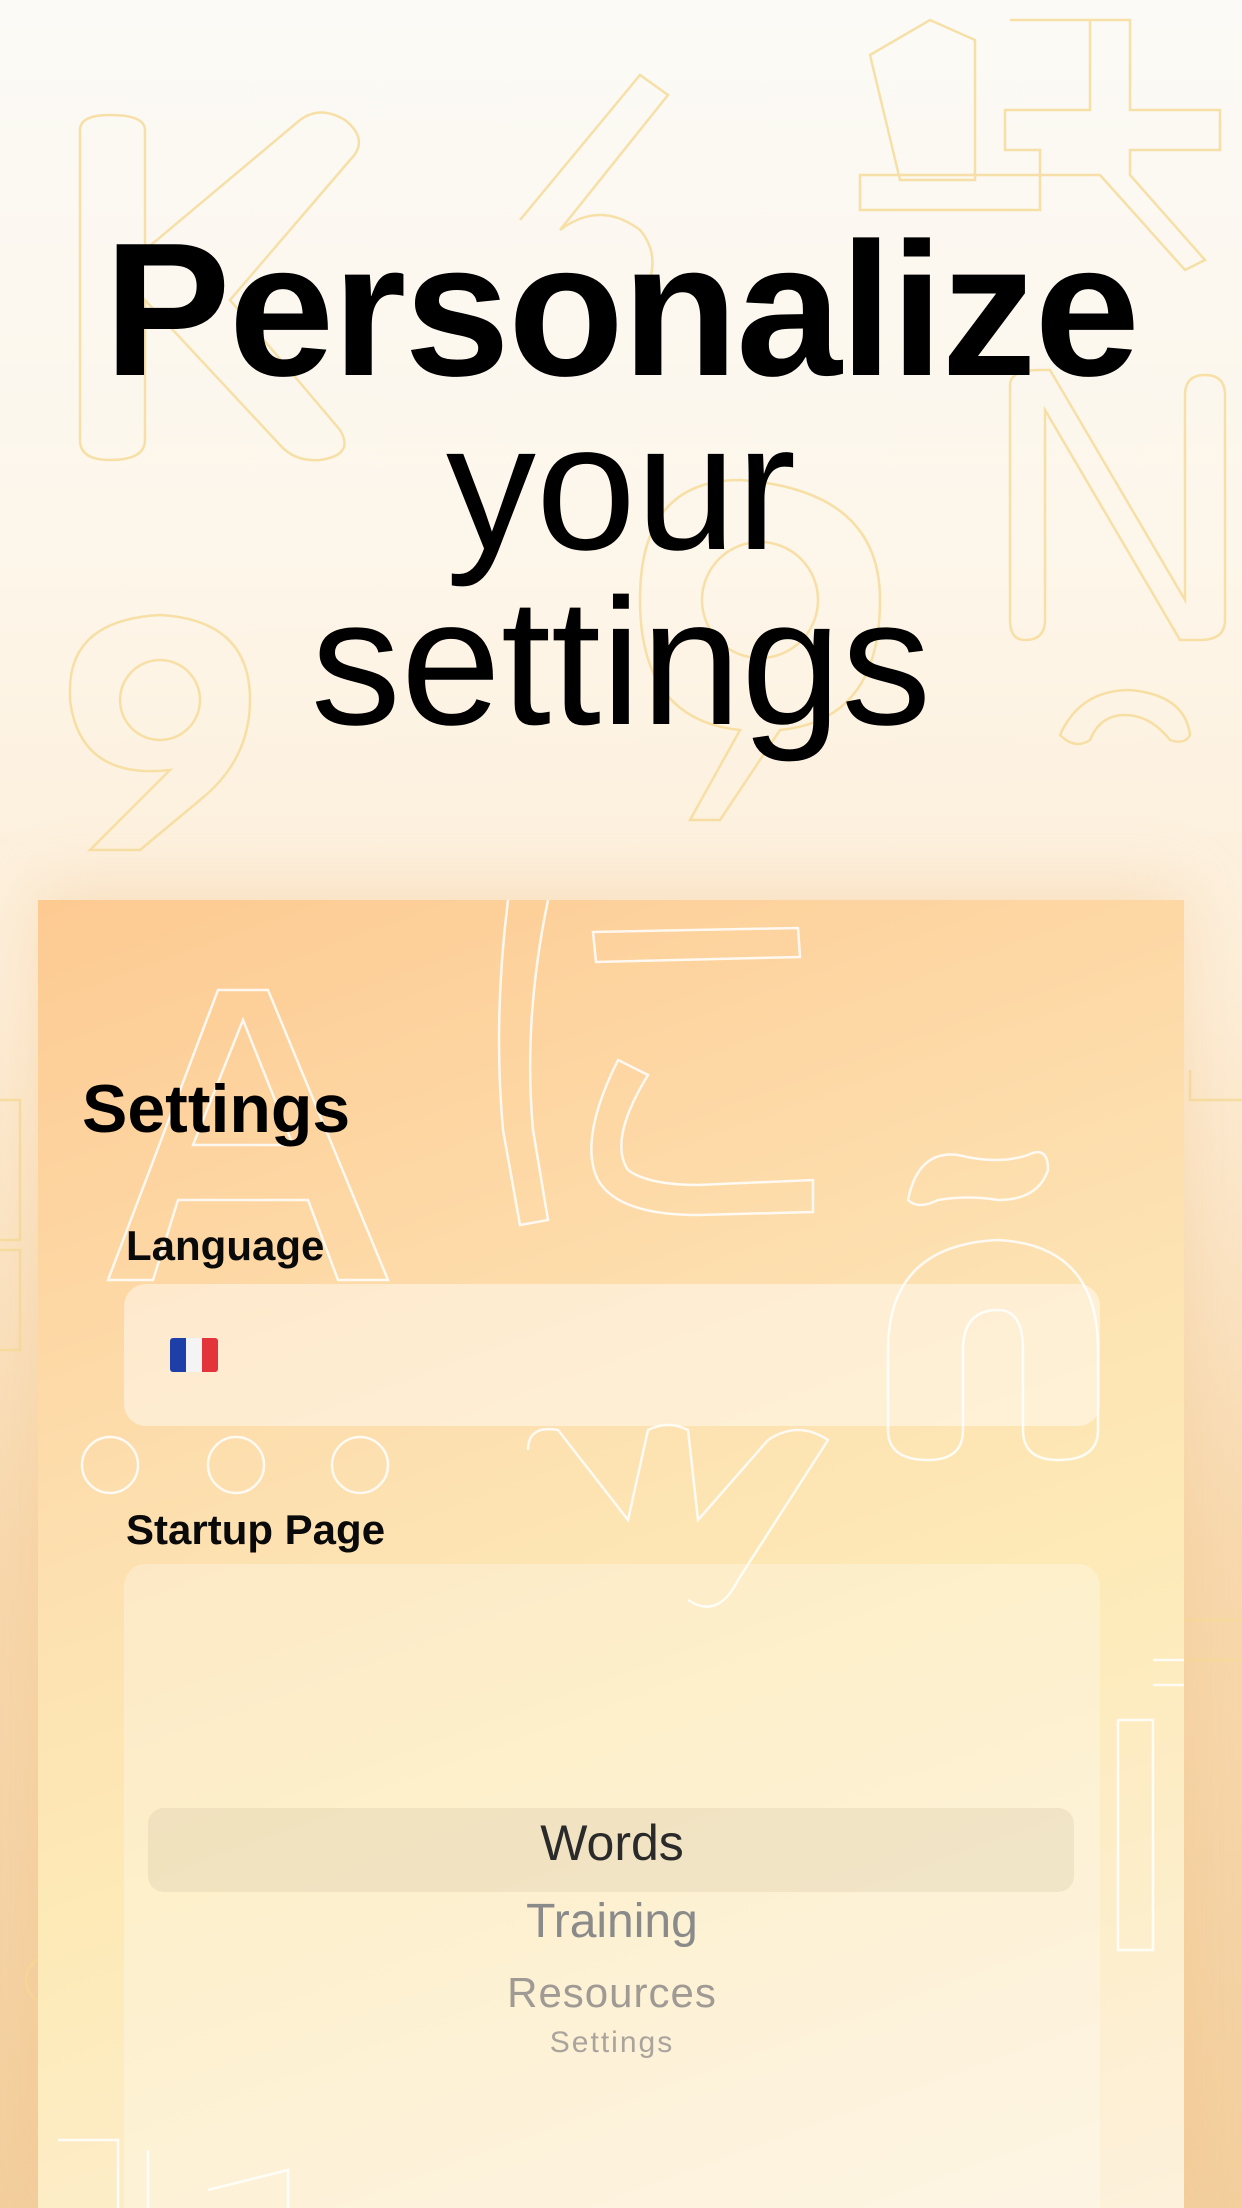 This screenshot has width=1242, height=2208. What do you see at coordinates (621, 487) in the screenshot?
I see `headline-line-2: your` at bounding box center [621, 487].